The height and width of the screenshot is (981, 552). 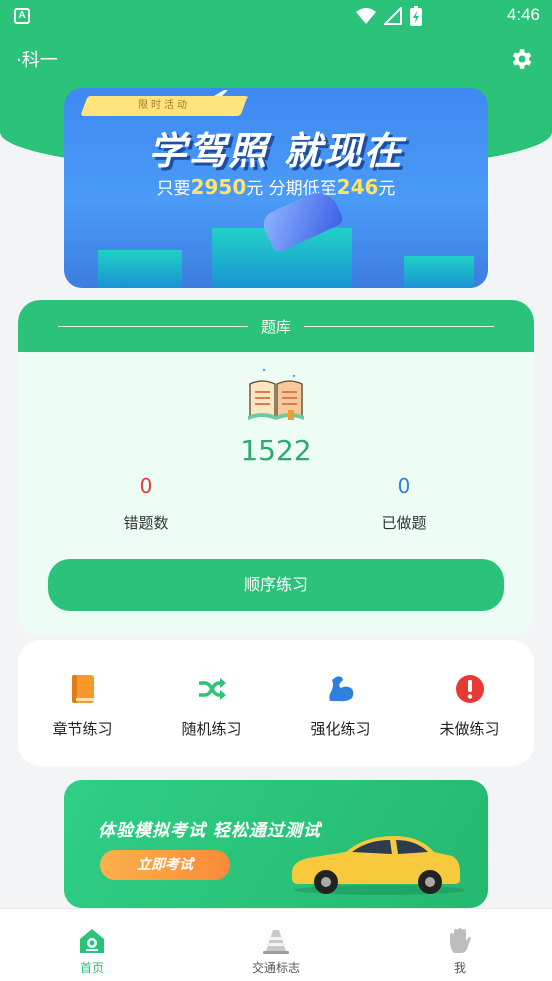 I want to click on nav-me-label: 我, so click(x=459, y=968).